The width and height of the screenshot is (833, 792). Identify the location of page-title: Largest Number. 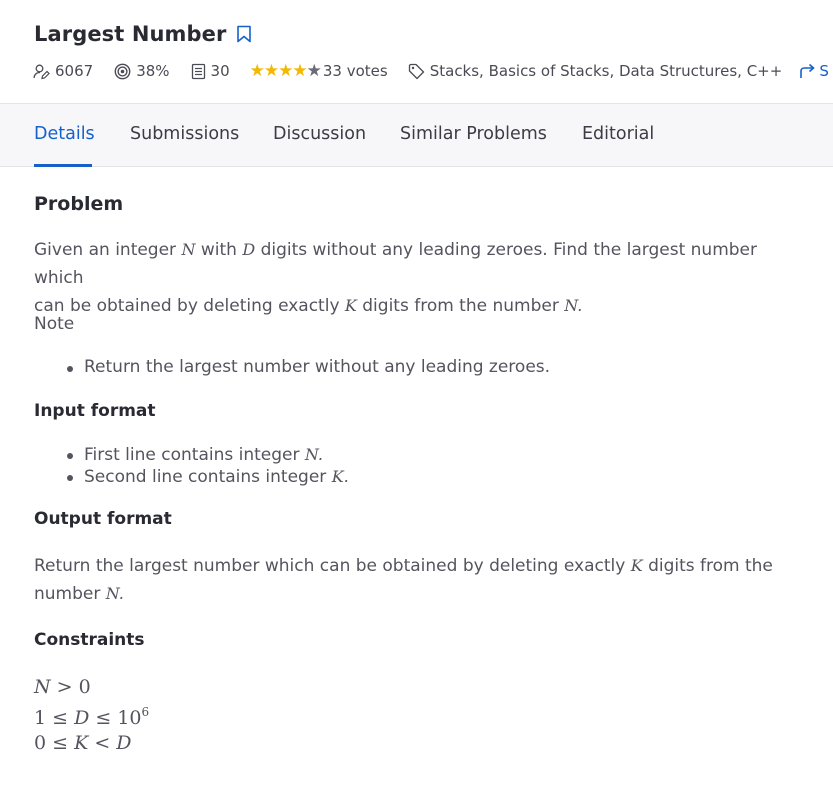
(130, 34).